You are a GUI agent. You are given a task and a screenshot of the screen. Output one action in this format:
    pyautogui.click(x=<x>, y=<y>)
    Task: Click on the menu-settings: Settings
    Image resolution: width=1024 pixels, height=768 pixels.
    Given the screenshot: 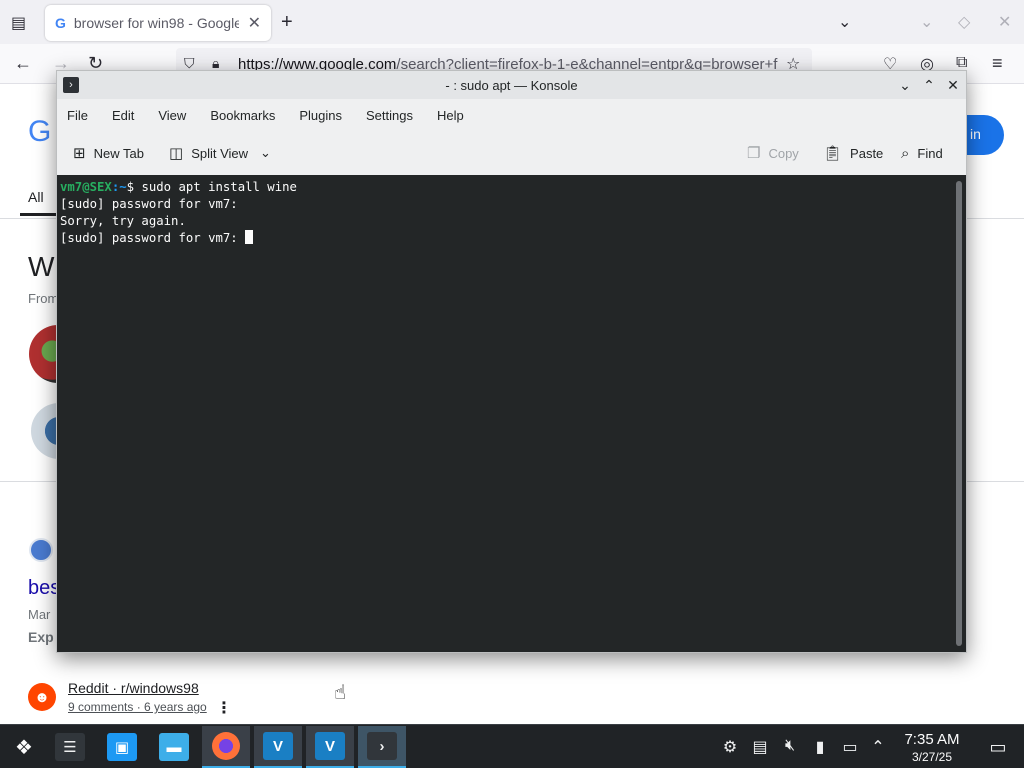 What is the action you would take?
    pyautogui.click(x=389, y=115)
    